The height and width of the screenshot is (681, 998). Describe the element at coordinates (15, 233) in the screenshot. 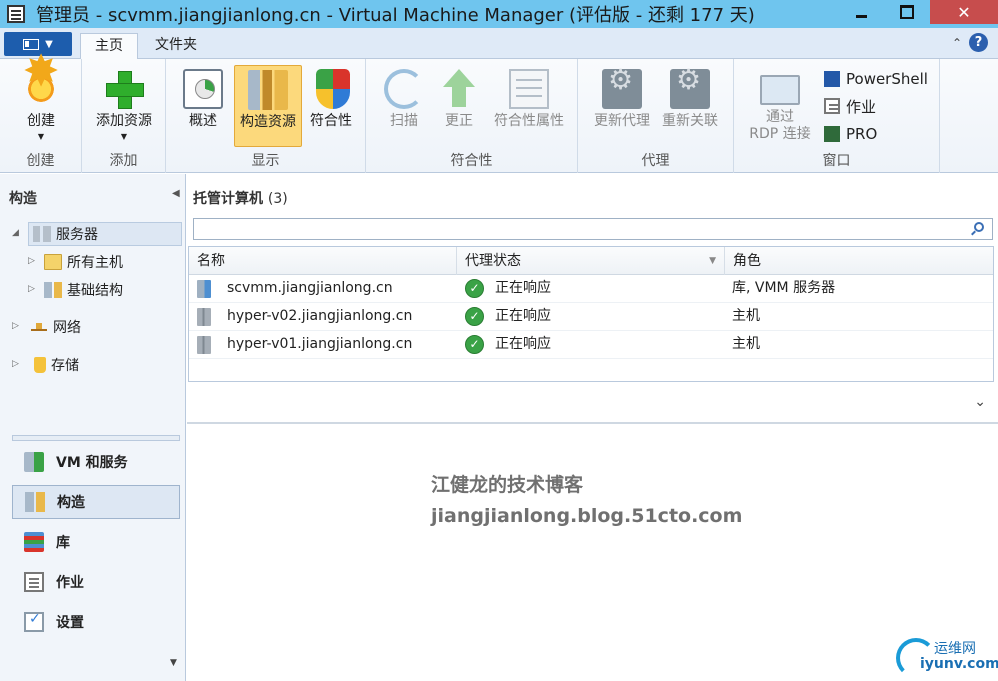

I see `tree-expanded-icon: ◢` at that location.